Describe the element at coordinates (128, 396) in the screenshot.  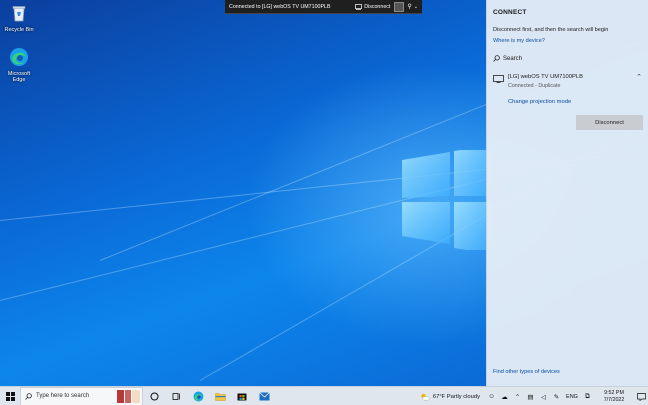
I see `search-highlight-image` at that location.